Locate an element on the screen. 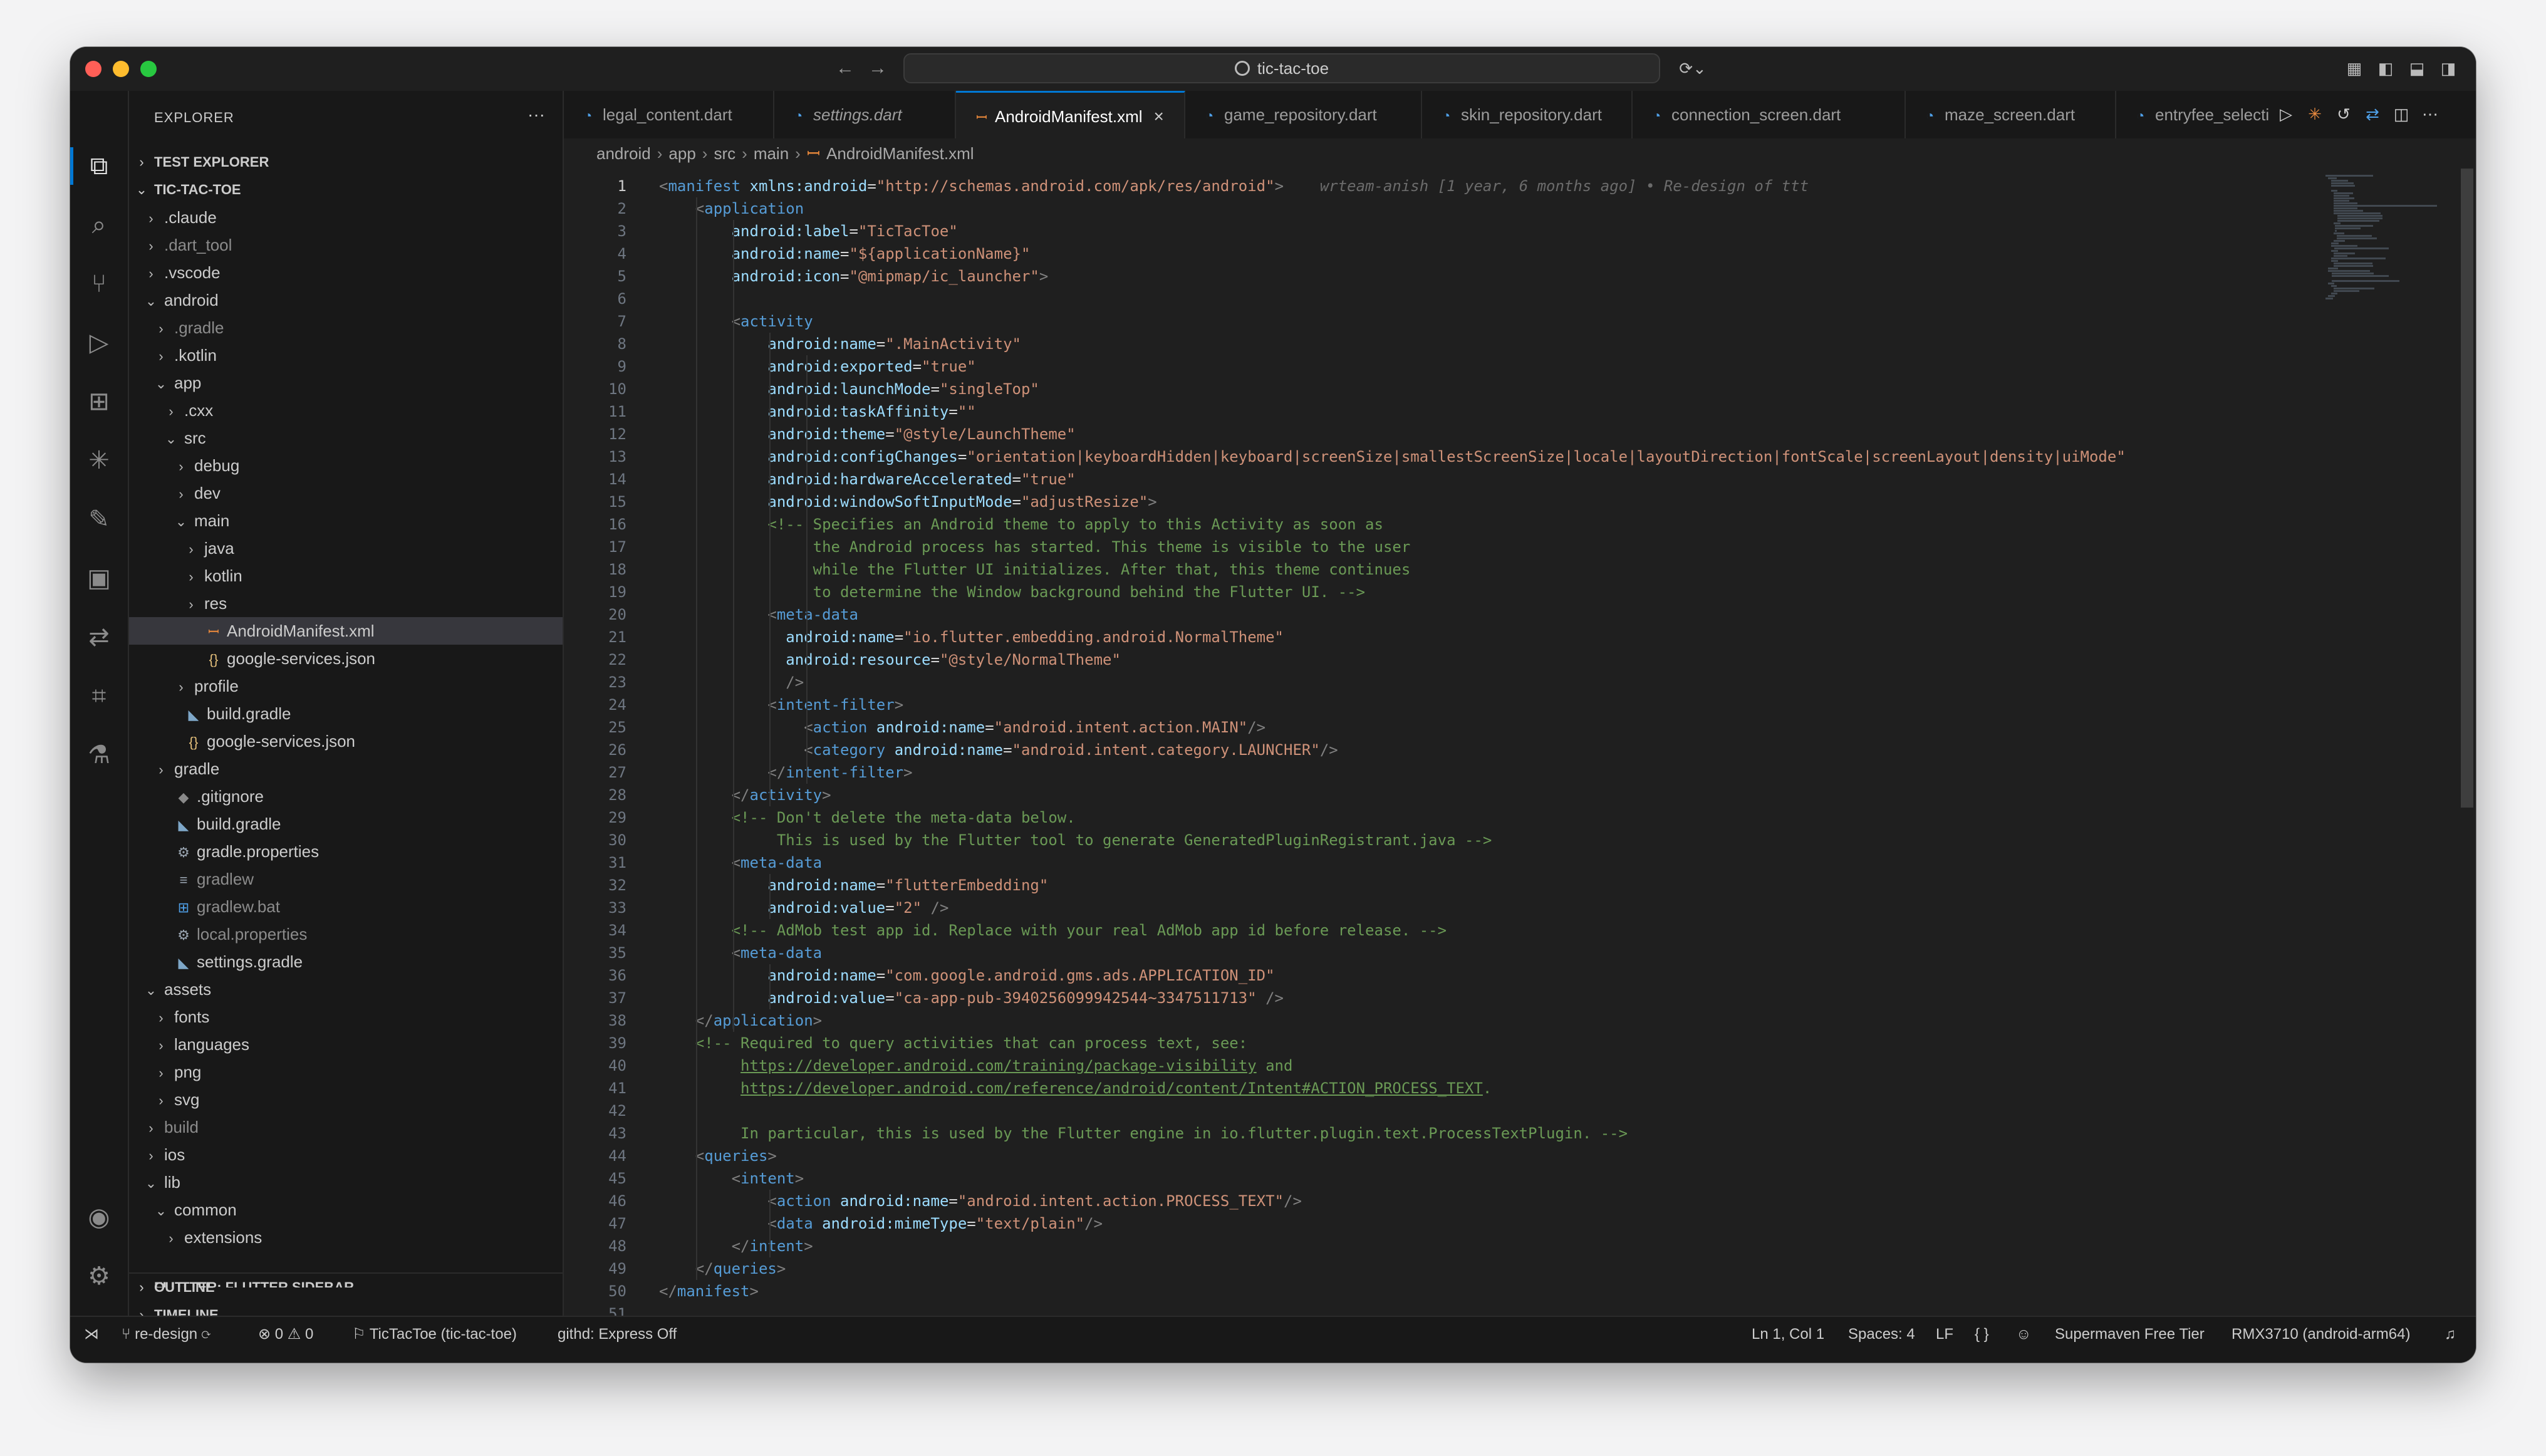 The height and width of the screenshot is (1456, 2546). folder-item: › ios is located at coordinates (346, 1154).